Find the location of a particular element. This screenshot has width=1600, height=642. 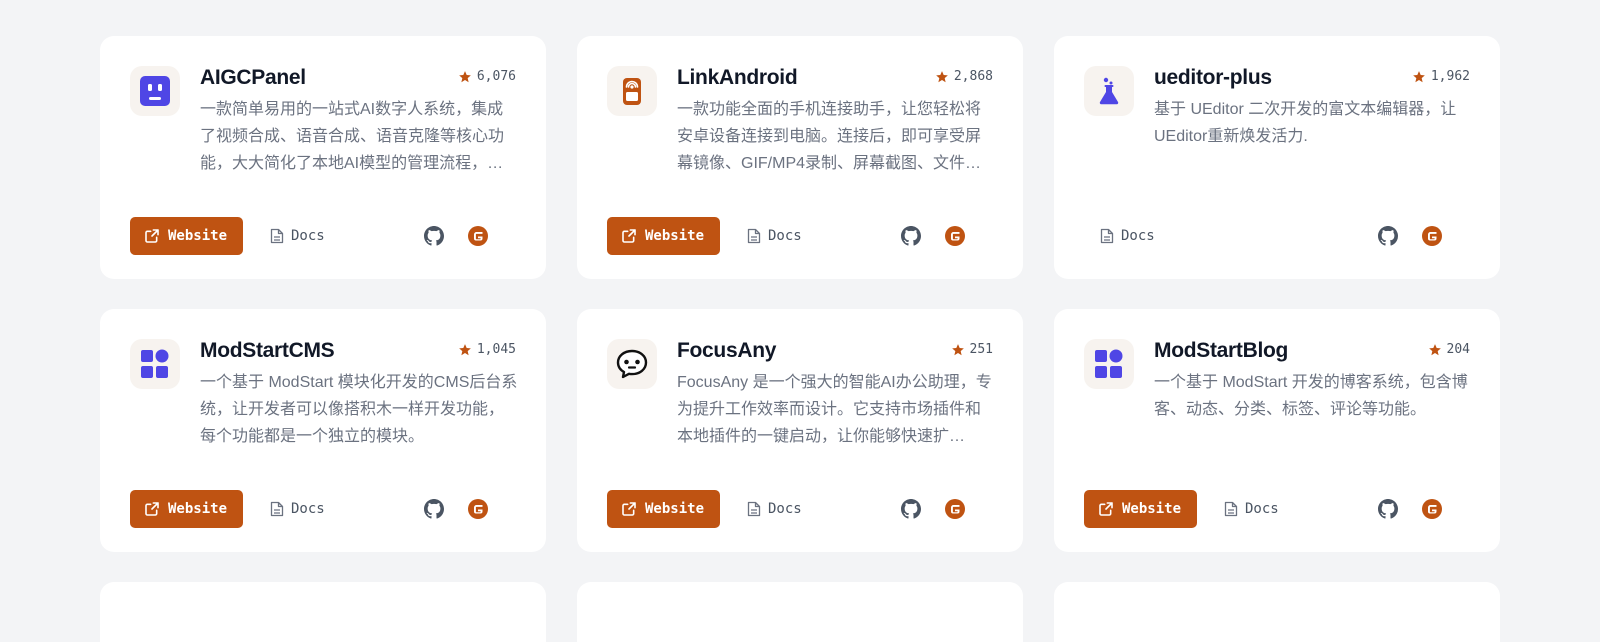

star-count-value: 251 is located at coordinates (981, 349).